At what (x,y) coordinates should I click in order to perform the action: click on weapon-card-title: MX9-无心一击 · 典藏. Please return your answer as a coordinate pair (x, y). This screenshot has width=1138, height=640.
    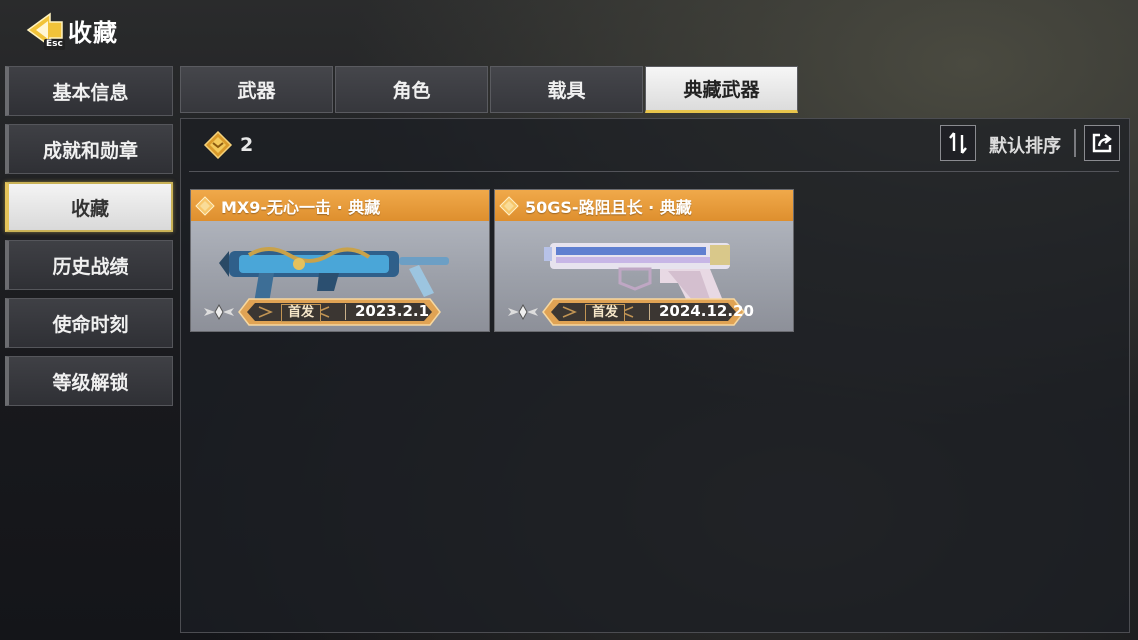
    Looking at the image, I should click on (301, 207).